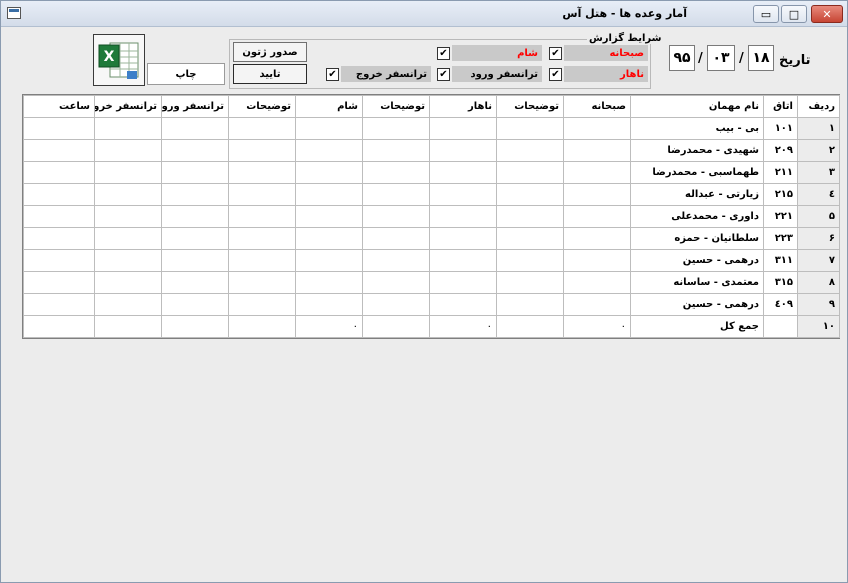 The height and width of the screenshot is (583, 848). Describe the element at coordinates (780, 172) in the screenshot. I see `room-cell: ۲۱۱` at that location.